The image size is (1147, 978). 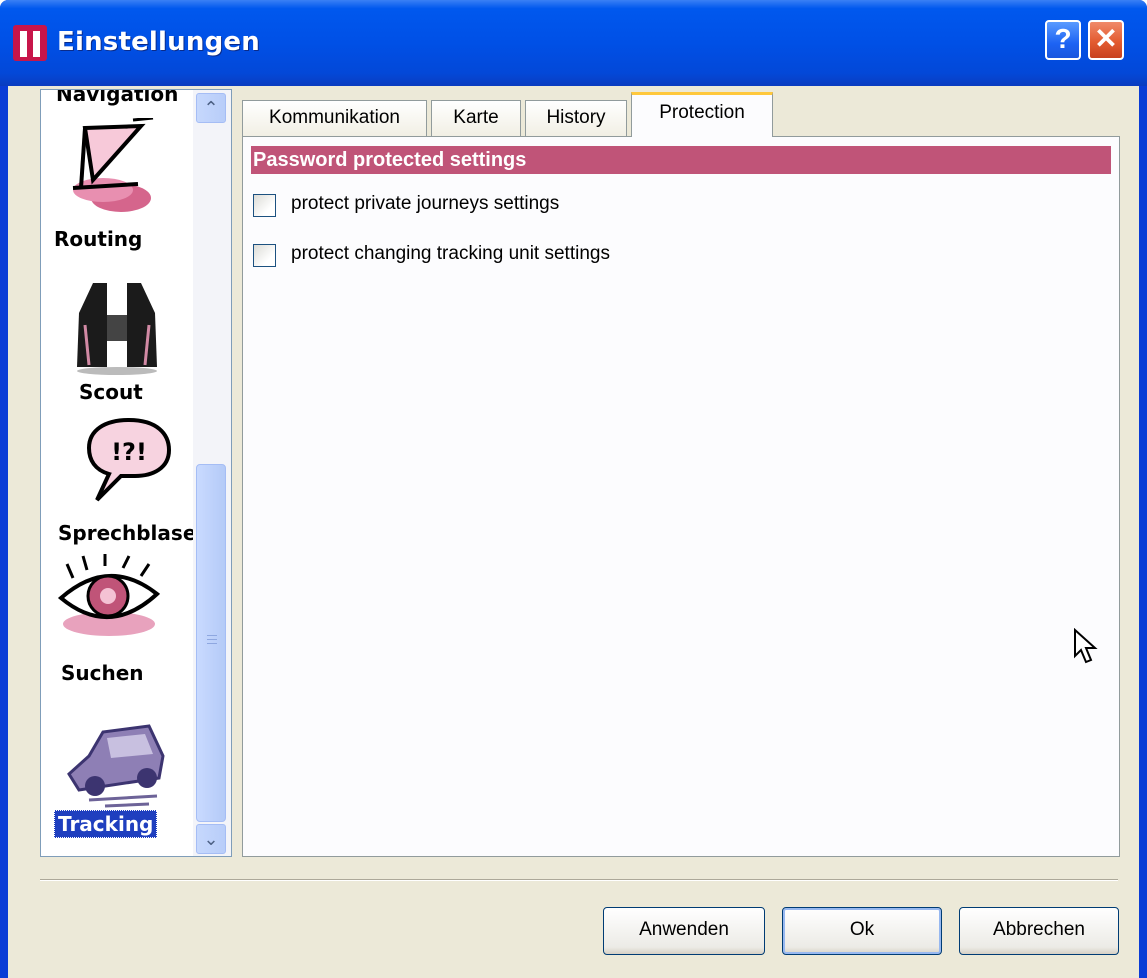 I want to click on car-icon, so click(x=114, y=765).